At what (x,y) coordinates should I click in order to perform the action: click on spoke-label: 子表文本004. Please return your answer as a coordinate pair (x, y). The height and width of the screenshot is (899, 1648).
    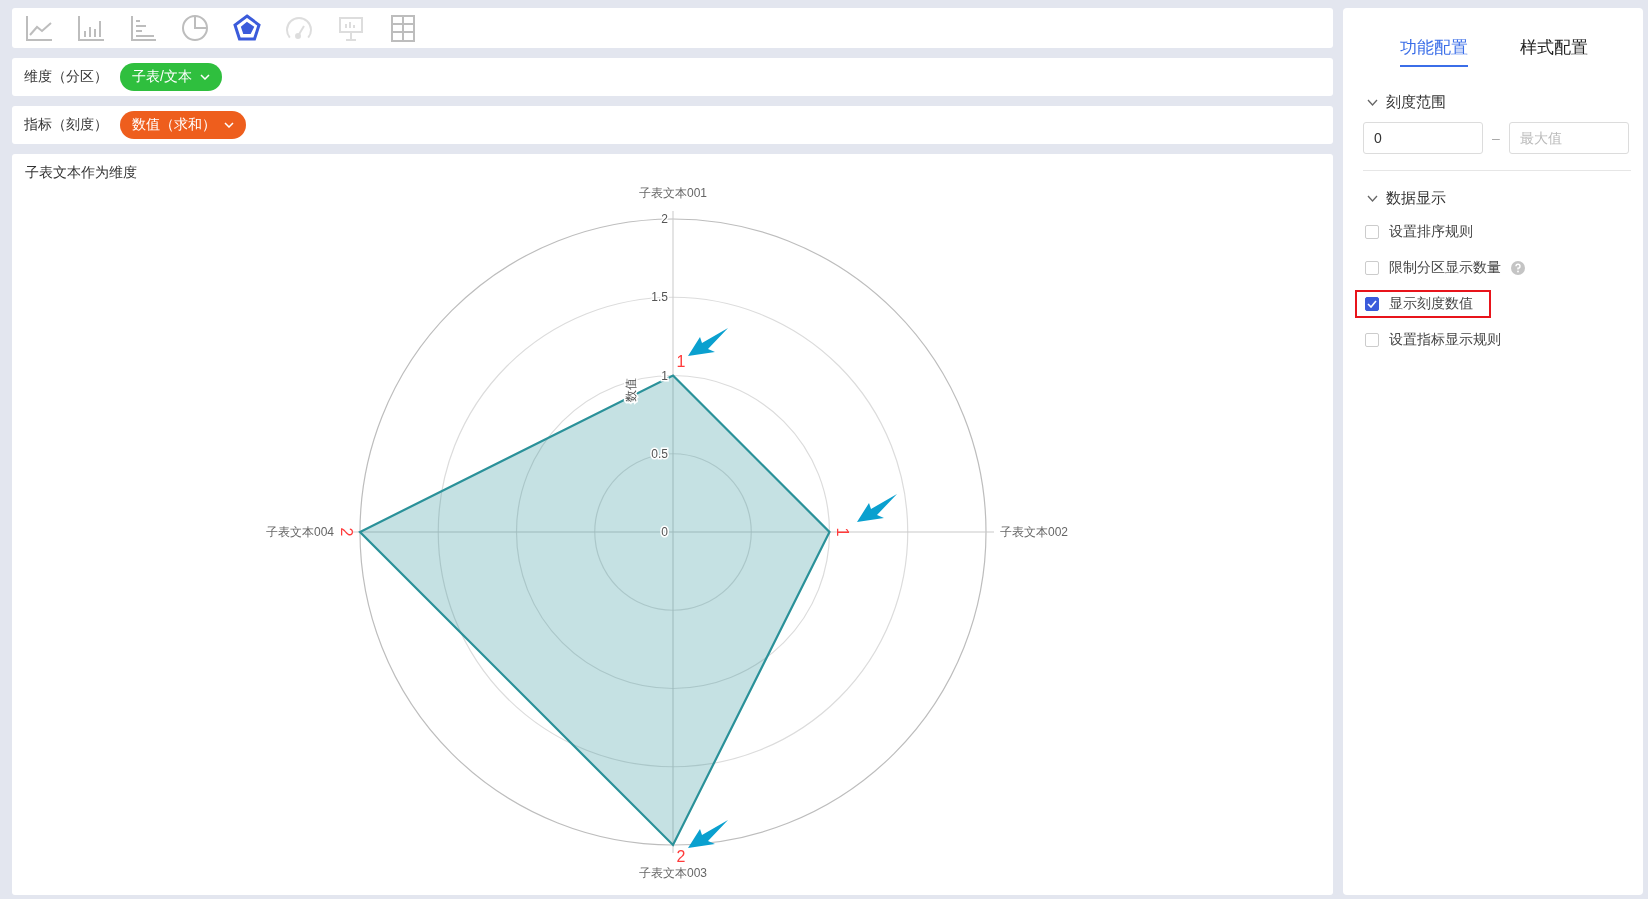
    Looking at the image, I should click on (299, 532).